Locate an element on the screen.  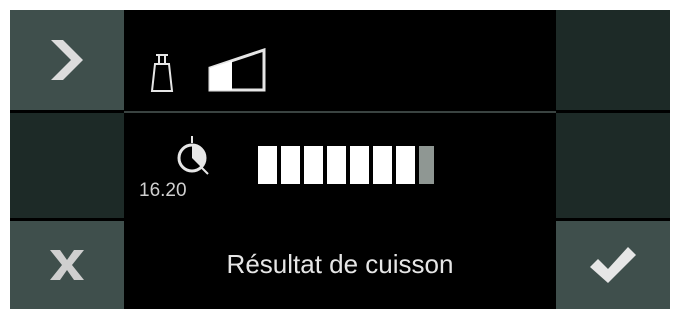
x-icon is located at coordinates (67, 265).